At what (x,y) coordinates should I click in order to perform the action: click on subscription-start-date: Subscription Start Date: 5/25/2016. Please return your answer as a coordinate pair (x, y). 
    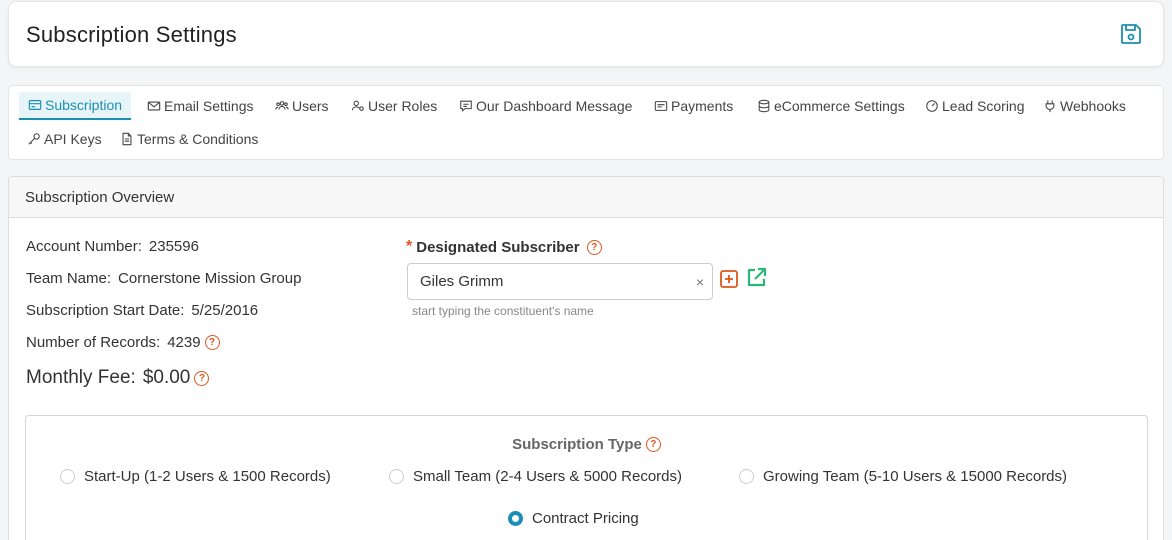
    Looking at the image, I should click on (142, 310).